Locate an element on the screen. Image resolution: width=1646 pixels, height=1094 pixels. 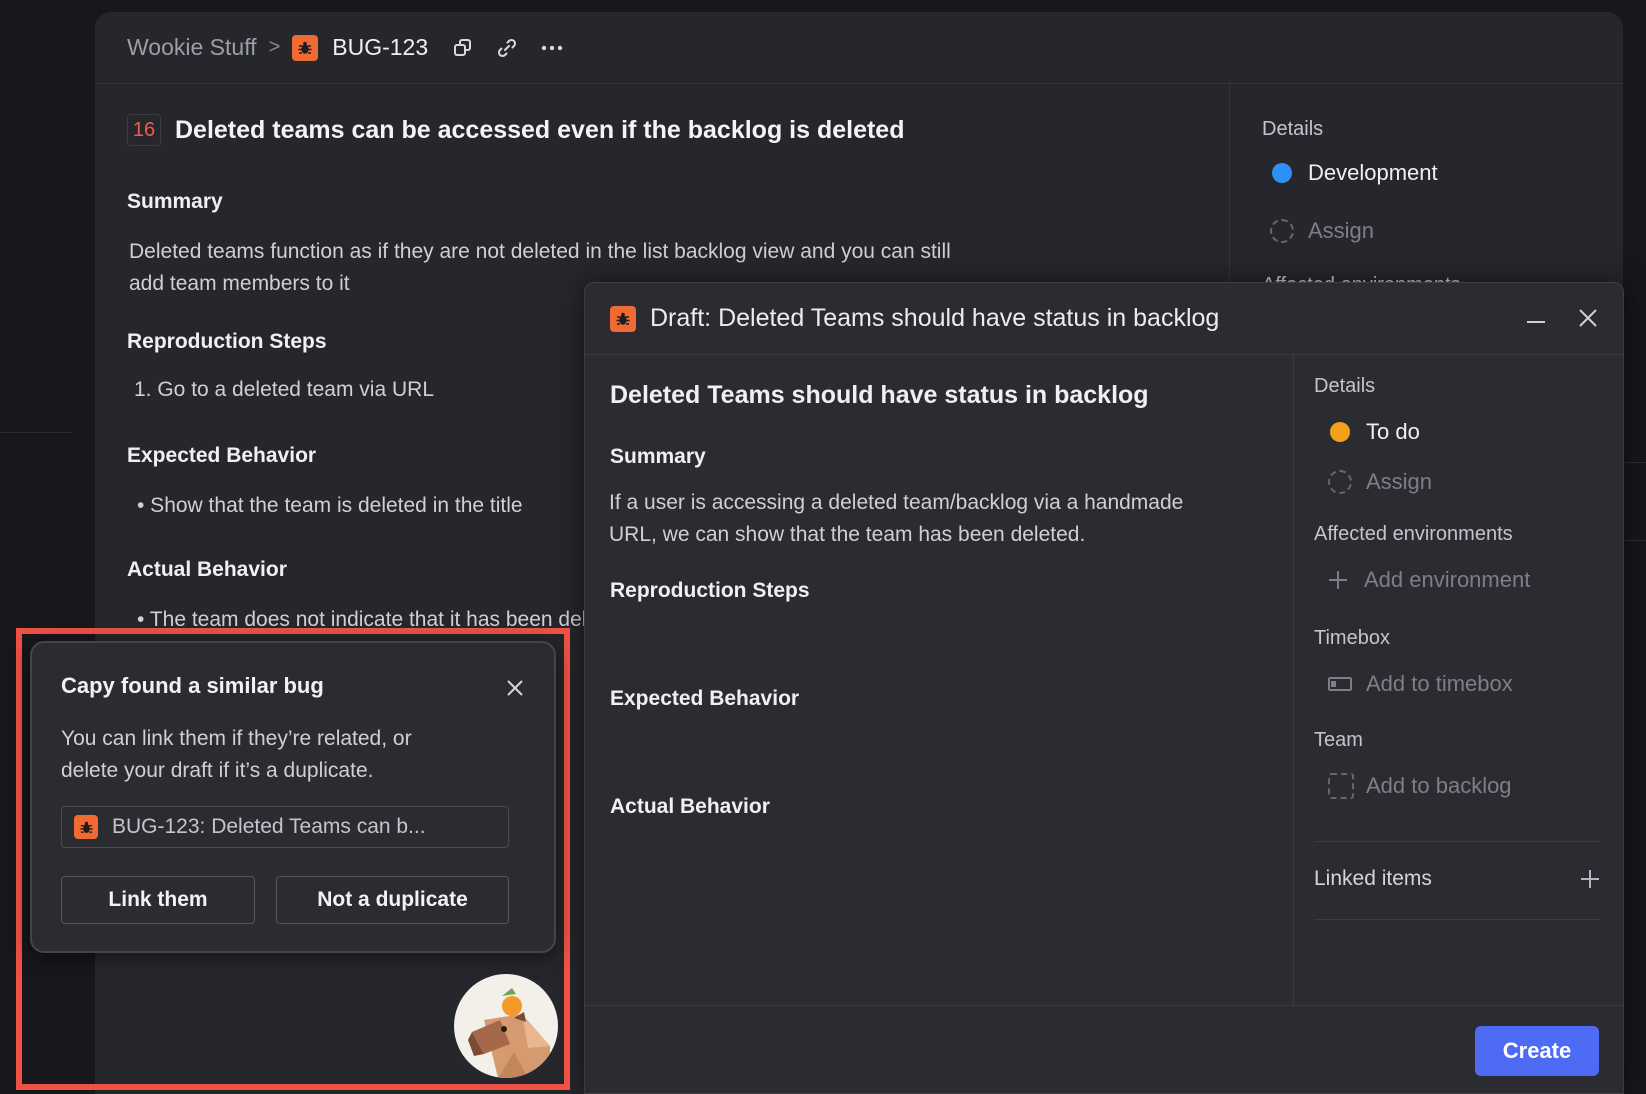
status-label: To do is located at coordinates (1393, 431).